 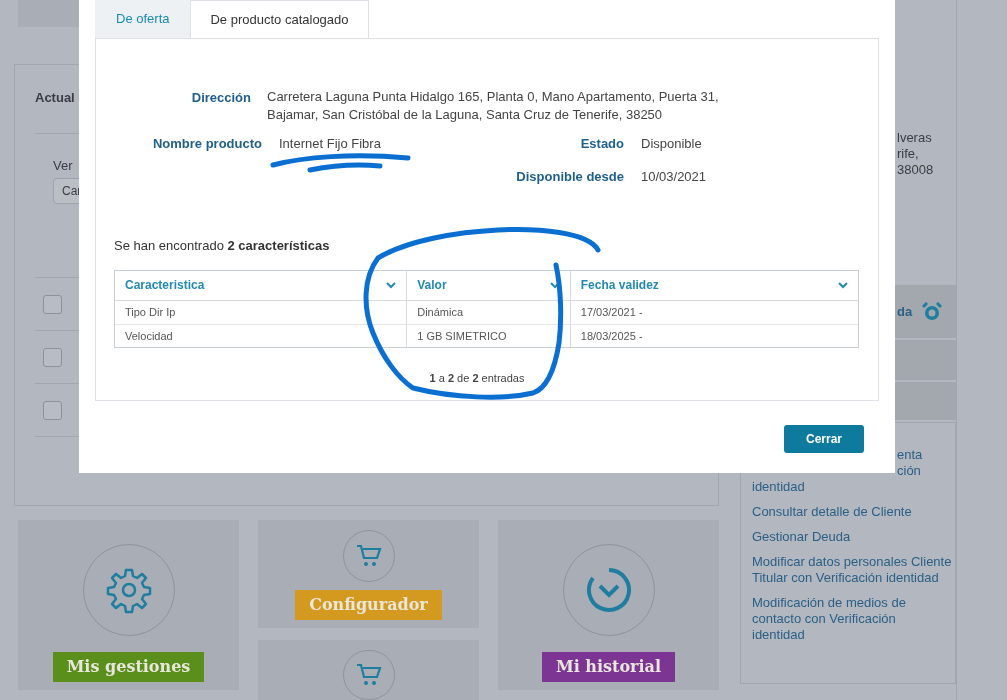 What do you see at coordinates (261, 285) in the screenshot?
I see `column-header: Caracteristica` at bounding box center [261, 285].